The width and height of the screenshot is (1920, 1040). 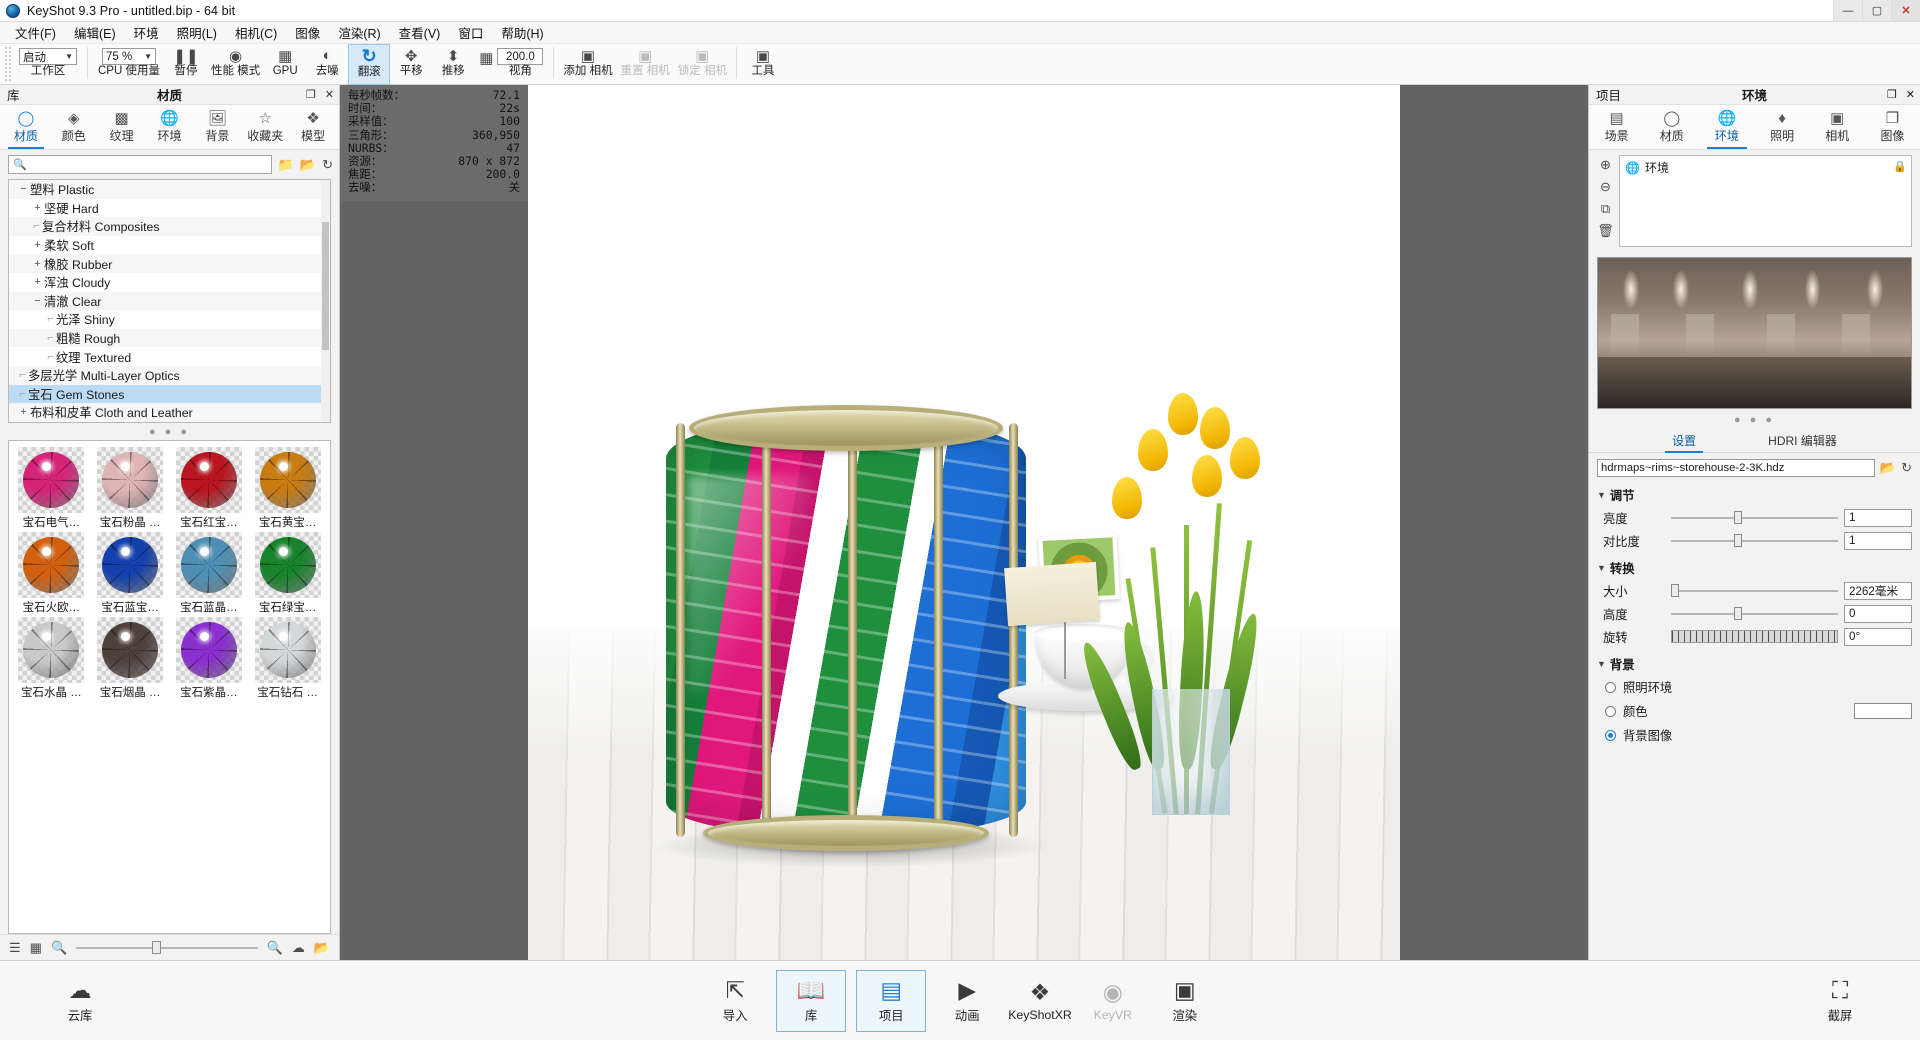 What do you see at coordinates (1905, 10) in the screenshot?
I see `close-button: ✕` at bounding box center [1905, 10].